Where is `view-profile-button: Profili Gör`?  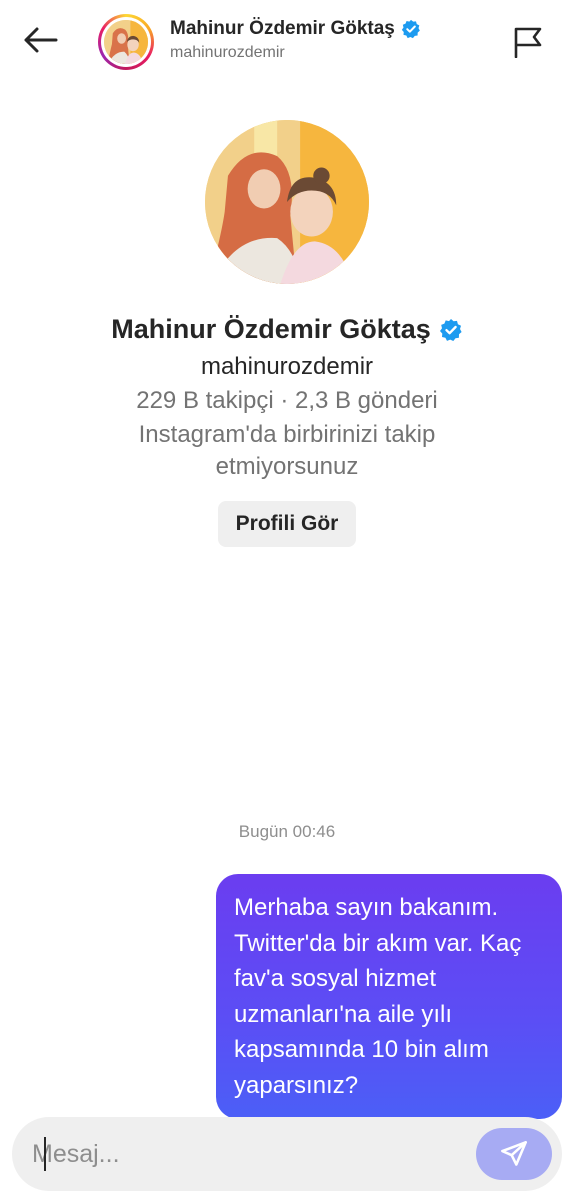
view-profile-button: Profili Gör is located at coordinates (287, 524).